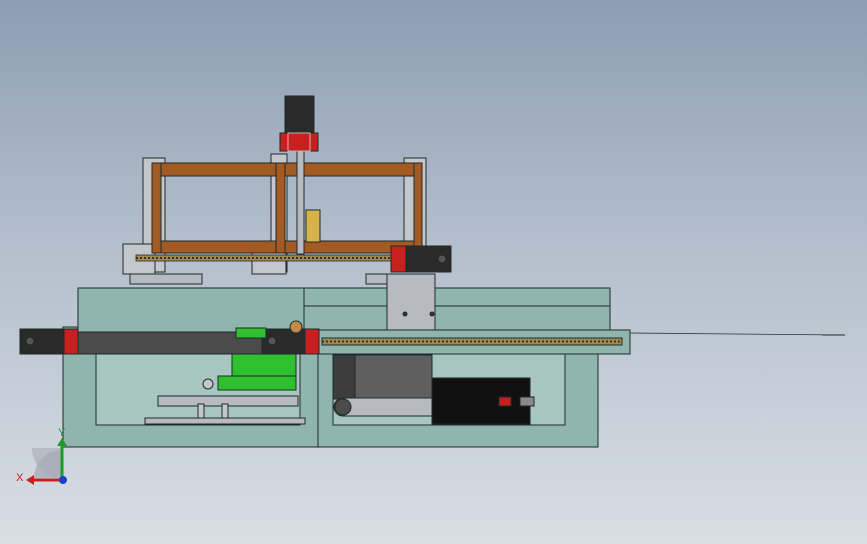 The height and width of the screenshot is (544, 867). Describe the element at coordinates (393, 377) in the screenshot. I see `conveyor-support` at that location.